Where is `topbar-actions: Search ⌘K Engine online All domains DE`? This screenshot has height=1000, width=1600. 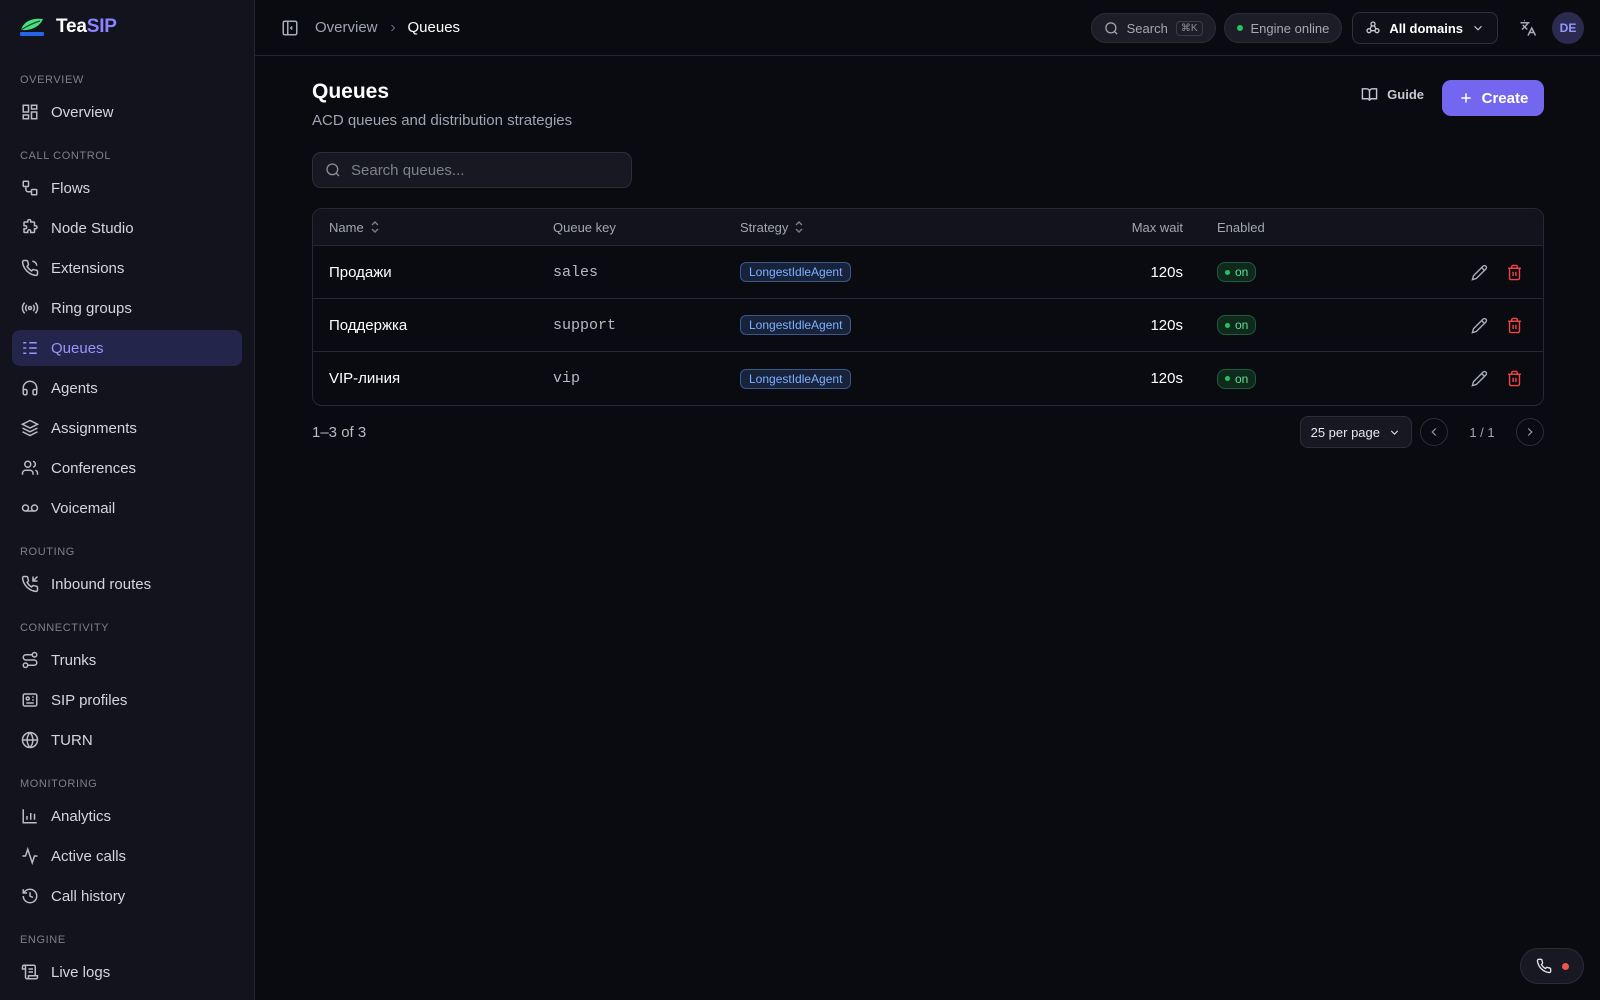 topbar-actions: Search ⌘K Engine online All domains DE is located at coordinates (1337, 28).